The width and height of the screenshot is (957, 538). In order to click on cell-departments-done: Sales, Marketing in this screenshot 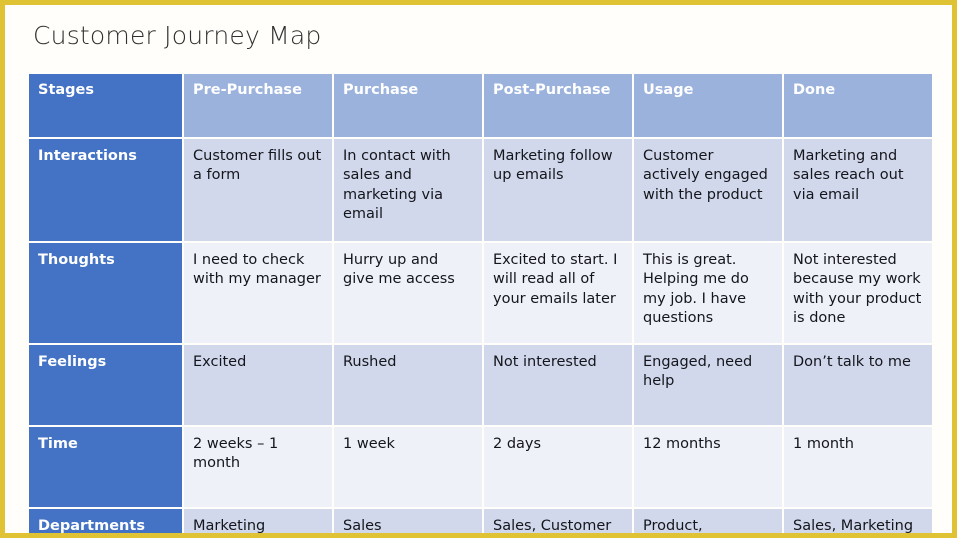, I will do `click(858, 521)`.